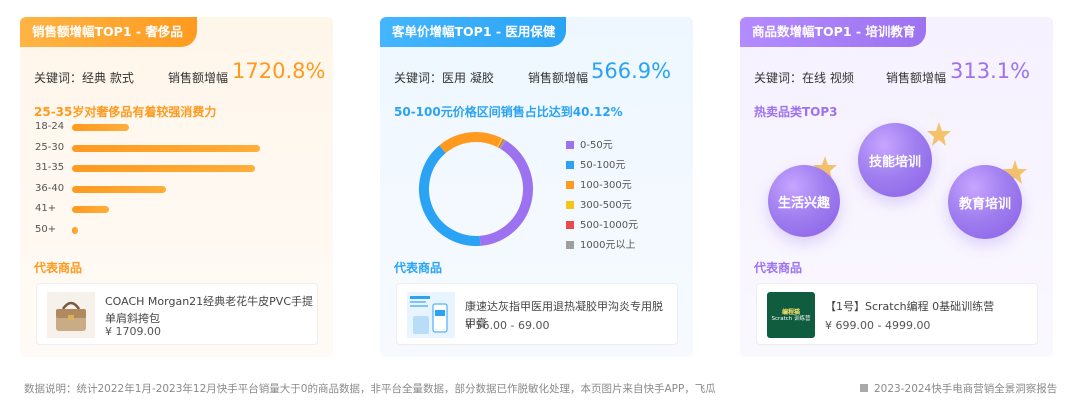  I want to click on thumb-title: Scratch 训练营, so click(791, 319).